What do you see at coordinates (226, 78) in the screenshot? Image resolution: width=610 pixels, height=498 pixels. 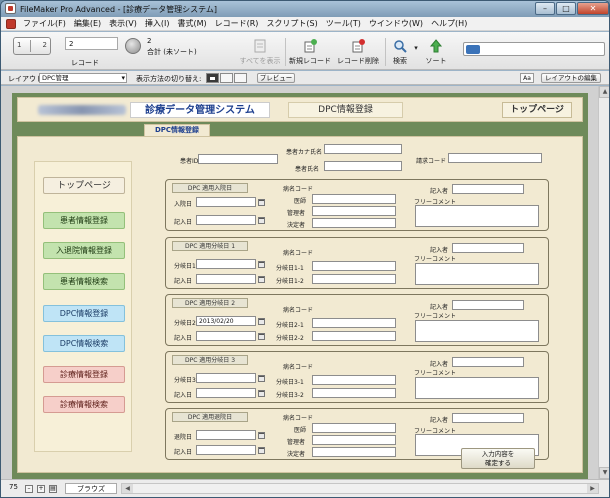 I see `list-view-button` at bounding box center [226, 78].